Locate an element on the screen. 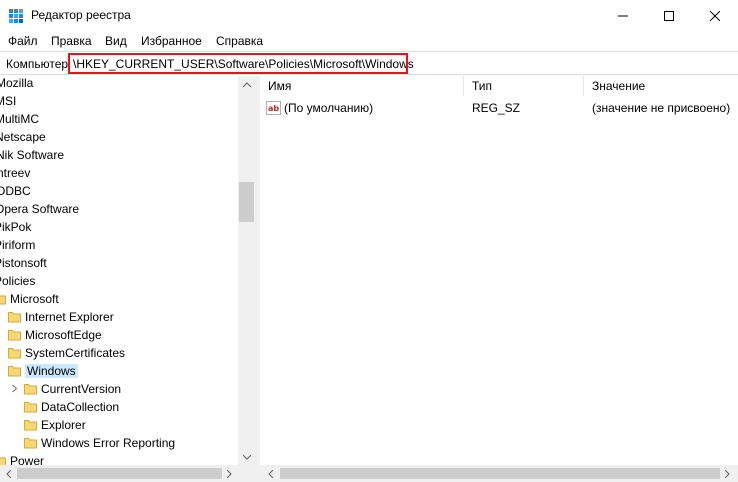 The image size is (738, 482). tree-item-datacollection: DataCollection is located at coordinates (71, 407).